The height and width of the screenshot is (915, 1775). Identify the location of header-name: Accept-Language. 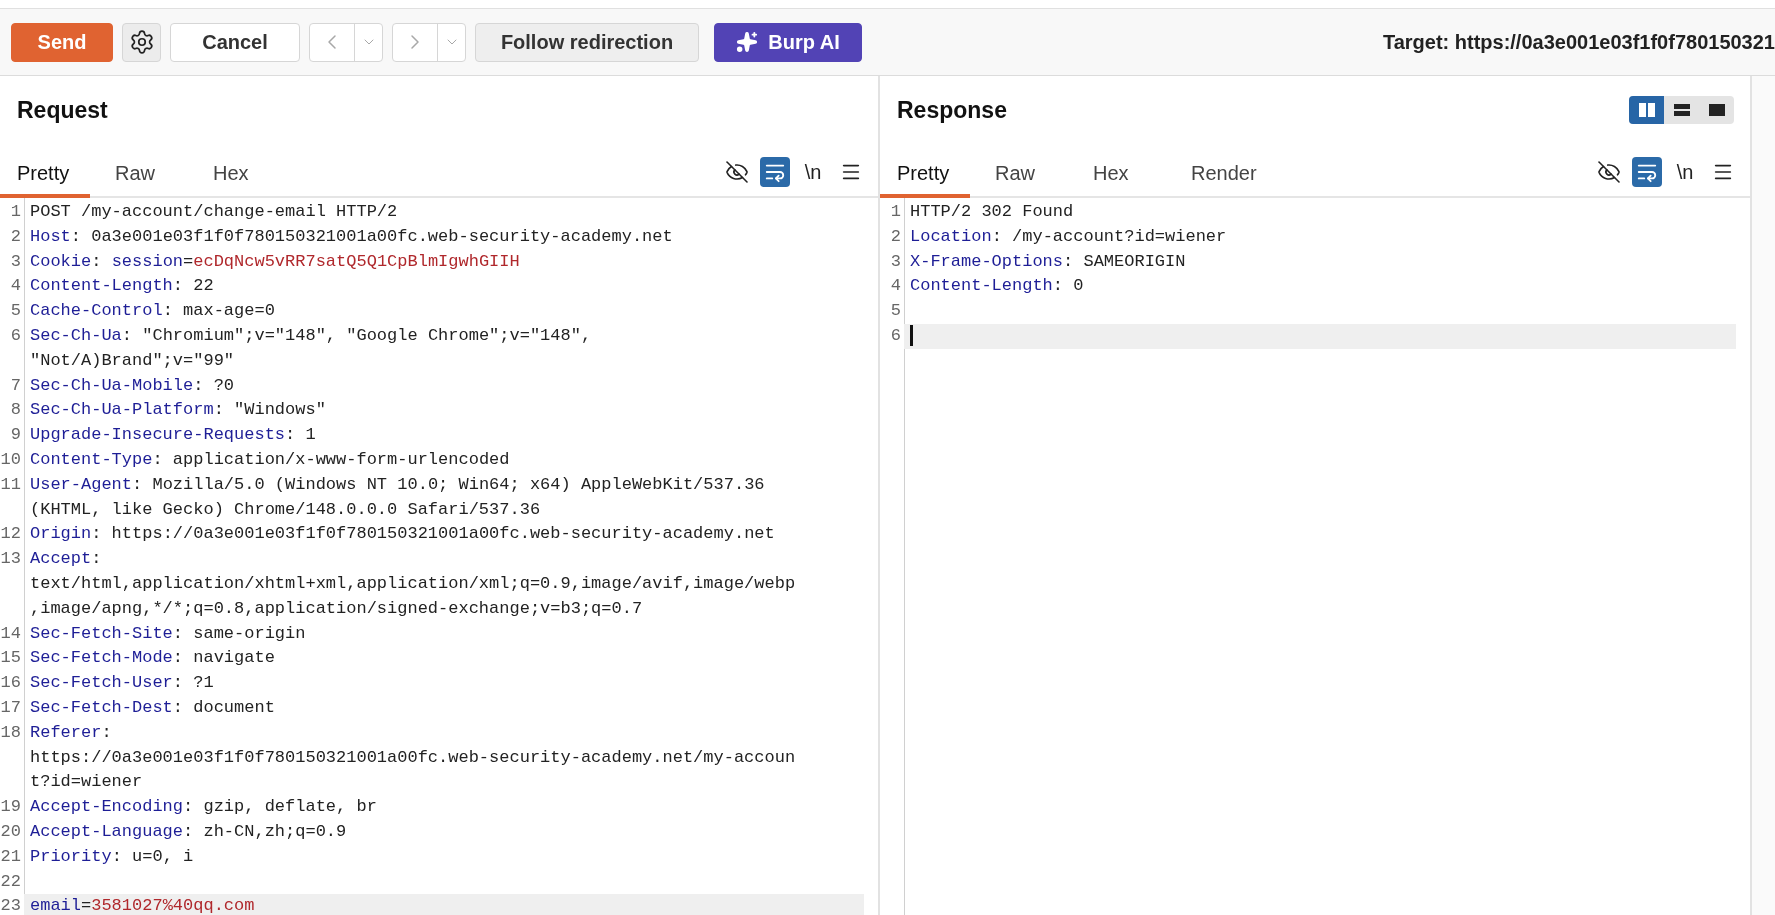
(107, 831).